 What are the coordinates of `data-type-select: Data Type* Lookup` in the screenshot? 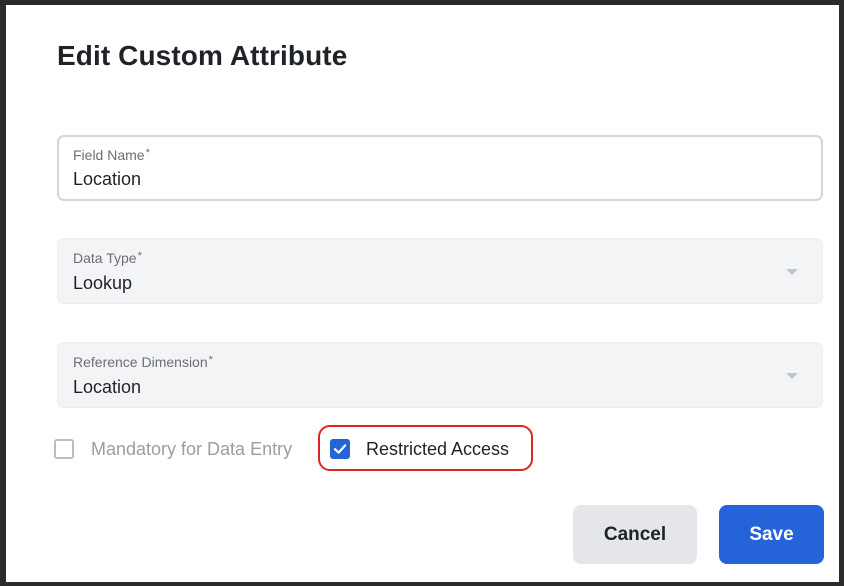 It's located at (440, 271).